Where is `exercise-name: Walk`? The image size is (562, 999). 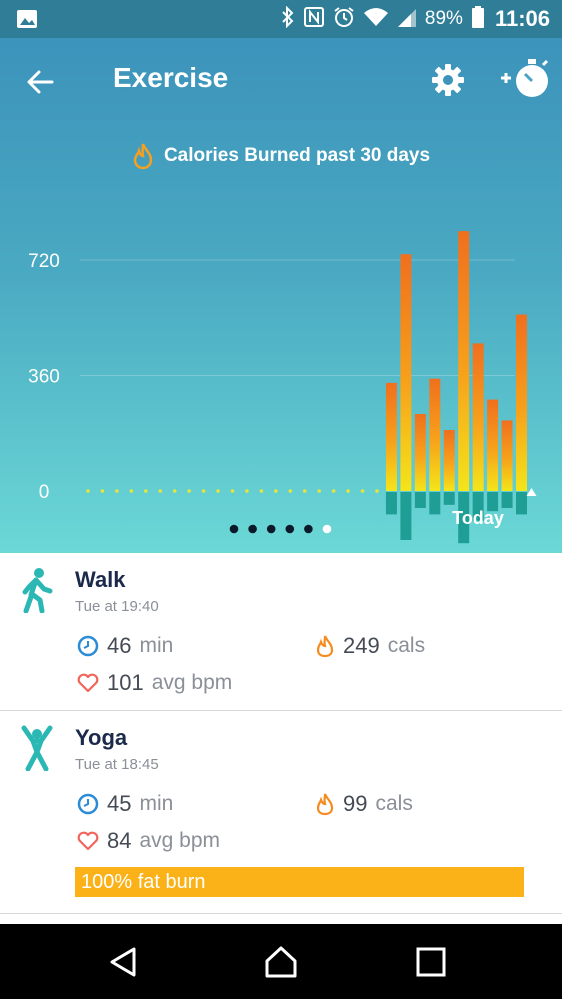
exercise-name: Walk is located at coordinates (100, 579).